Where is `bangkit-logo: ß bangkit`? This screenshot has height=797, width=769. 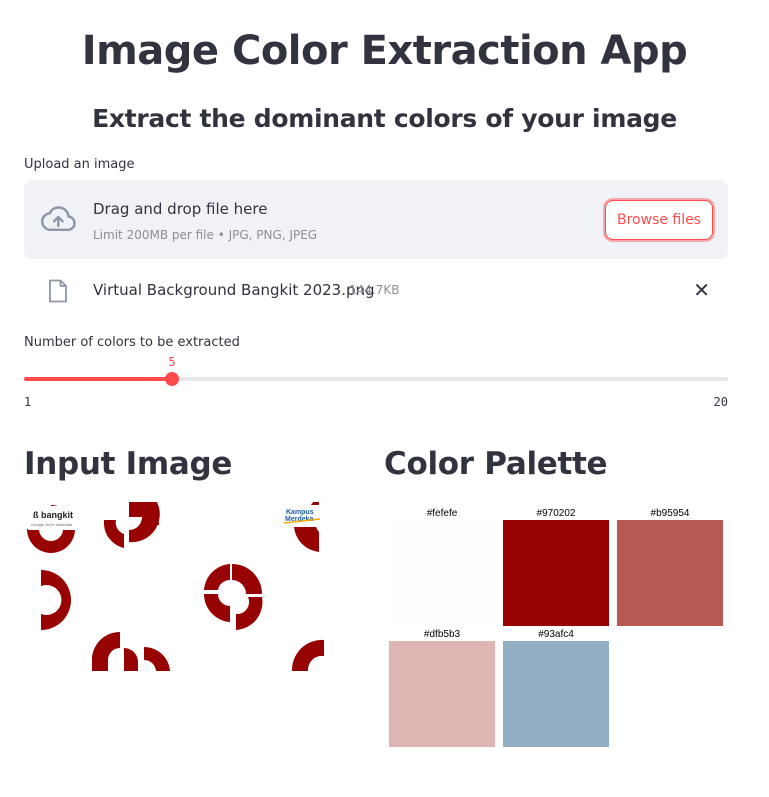
bangkit-logo: ß bangkit is located at coordinates (53, 515).